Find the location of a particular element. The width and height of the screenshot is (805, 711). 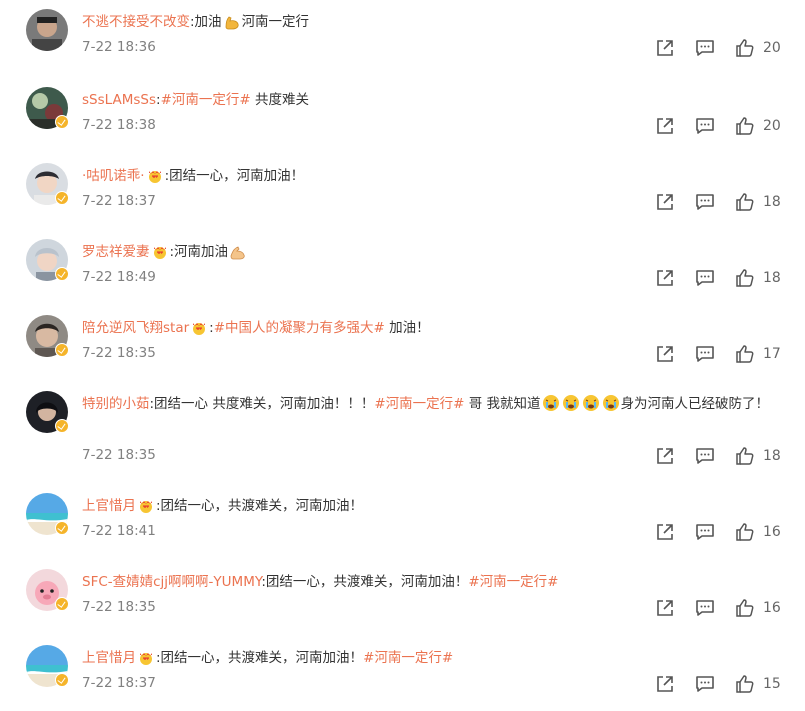

comment-text: 上官惜月 :团结一心，共渡难关，河南加油！ is located at coordinates (432, 506).